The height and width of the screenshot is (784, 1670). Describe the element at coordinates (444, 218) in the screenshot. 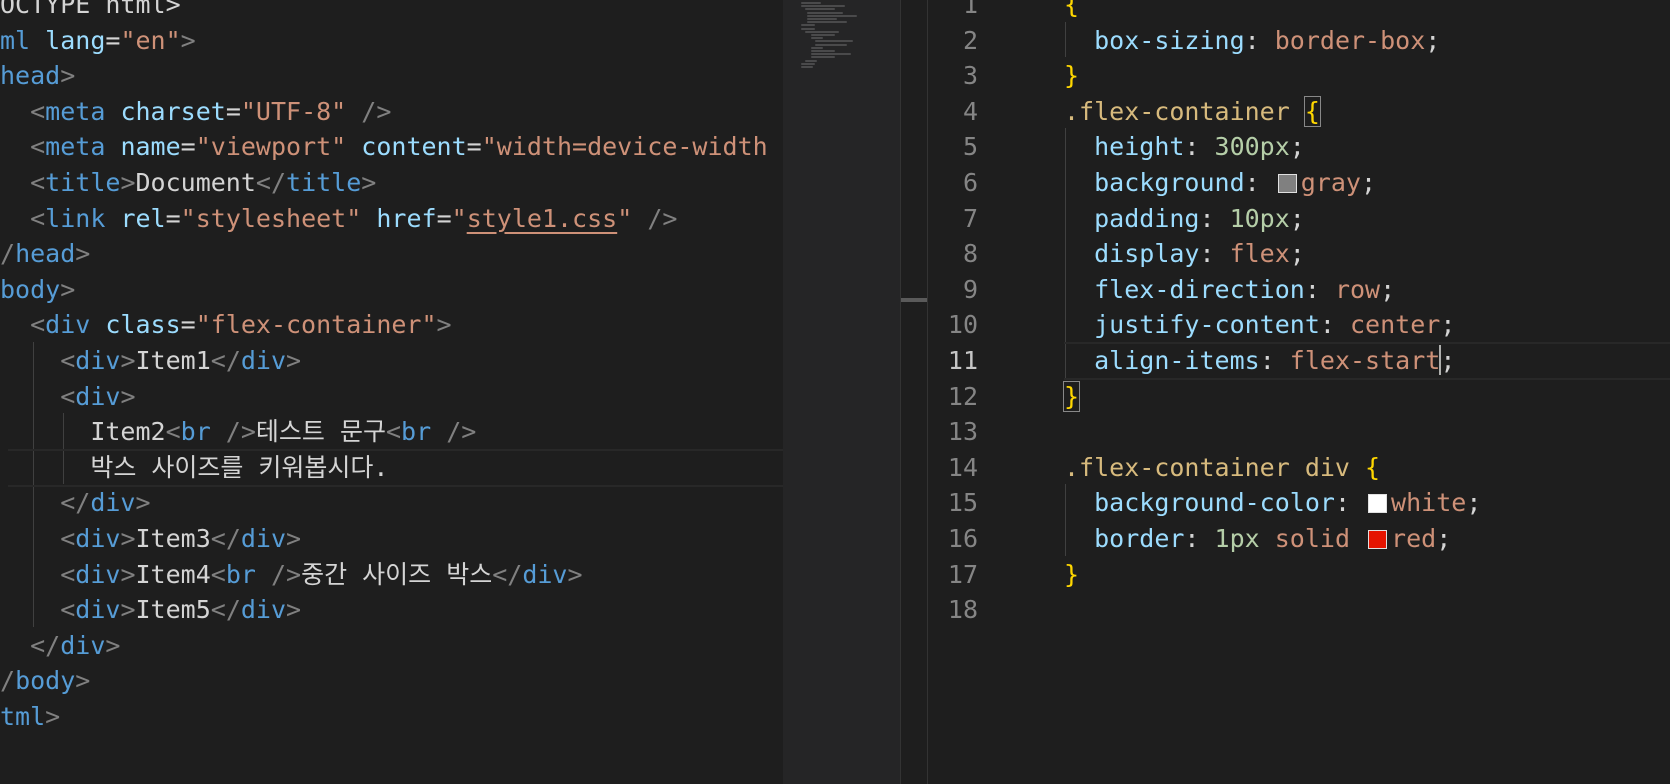

I see `code-token: =` at that location.